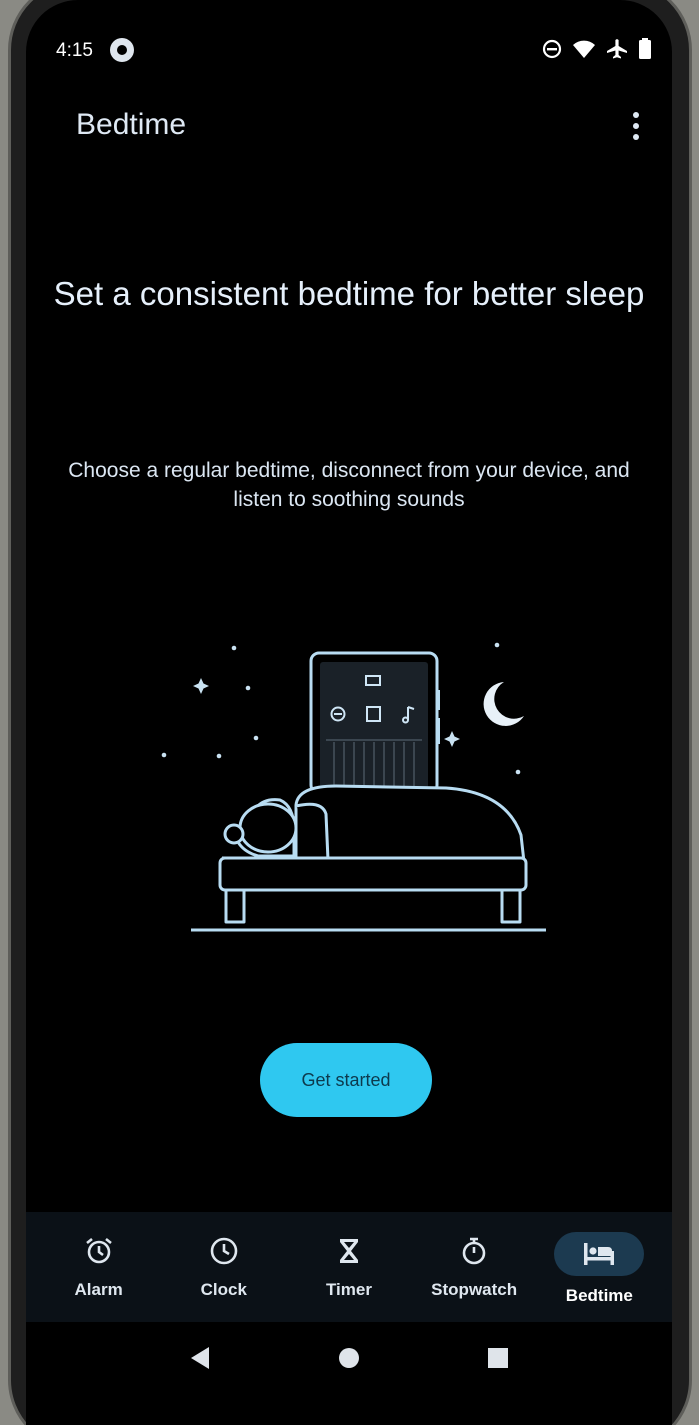 The width and height of the screenshot is (699, 1425). Describe the element at coordinates (498, 1358) in the screenshot. I see `recents-icon` at that location.